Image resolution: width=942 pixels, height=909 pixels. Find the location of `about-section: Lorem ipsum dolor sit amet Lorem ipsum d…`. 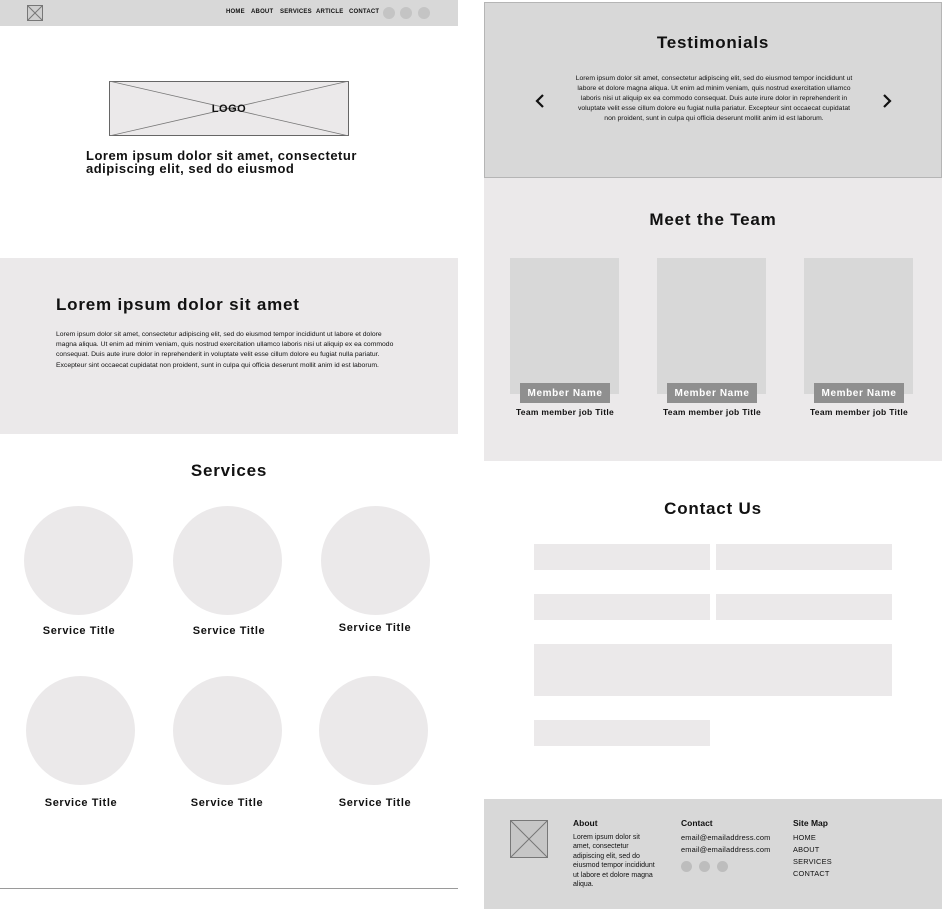

about-section: Lorem ipsum dolor sit amet Lorem ipsum d… is located at coordinates (229, 346).